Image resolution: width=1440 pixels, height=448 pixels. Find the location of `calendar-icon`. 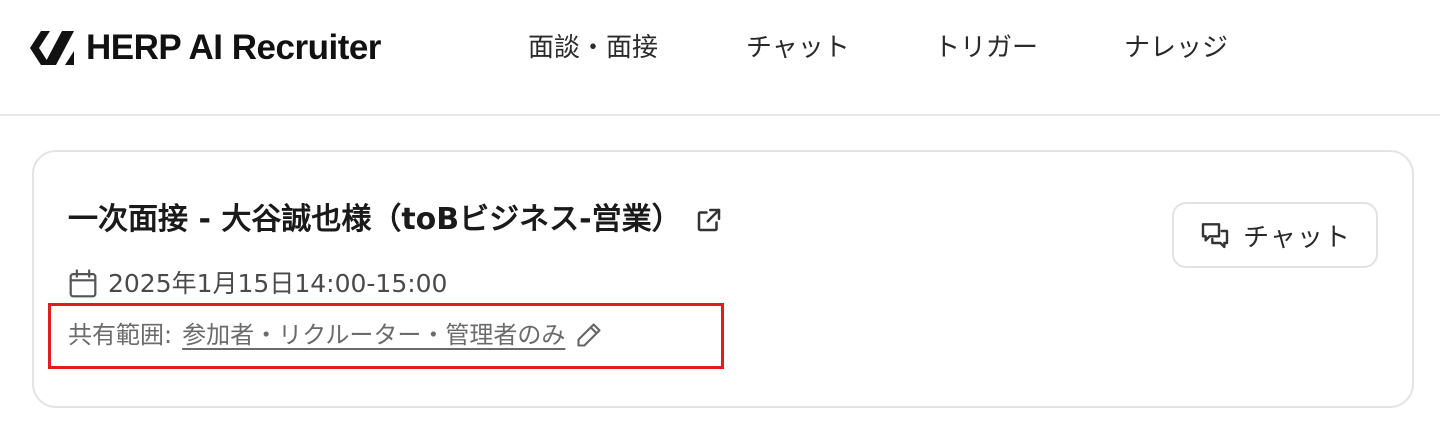

calendar-icon is located at coordinates (83, 283).